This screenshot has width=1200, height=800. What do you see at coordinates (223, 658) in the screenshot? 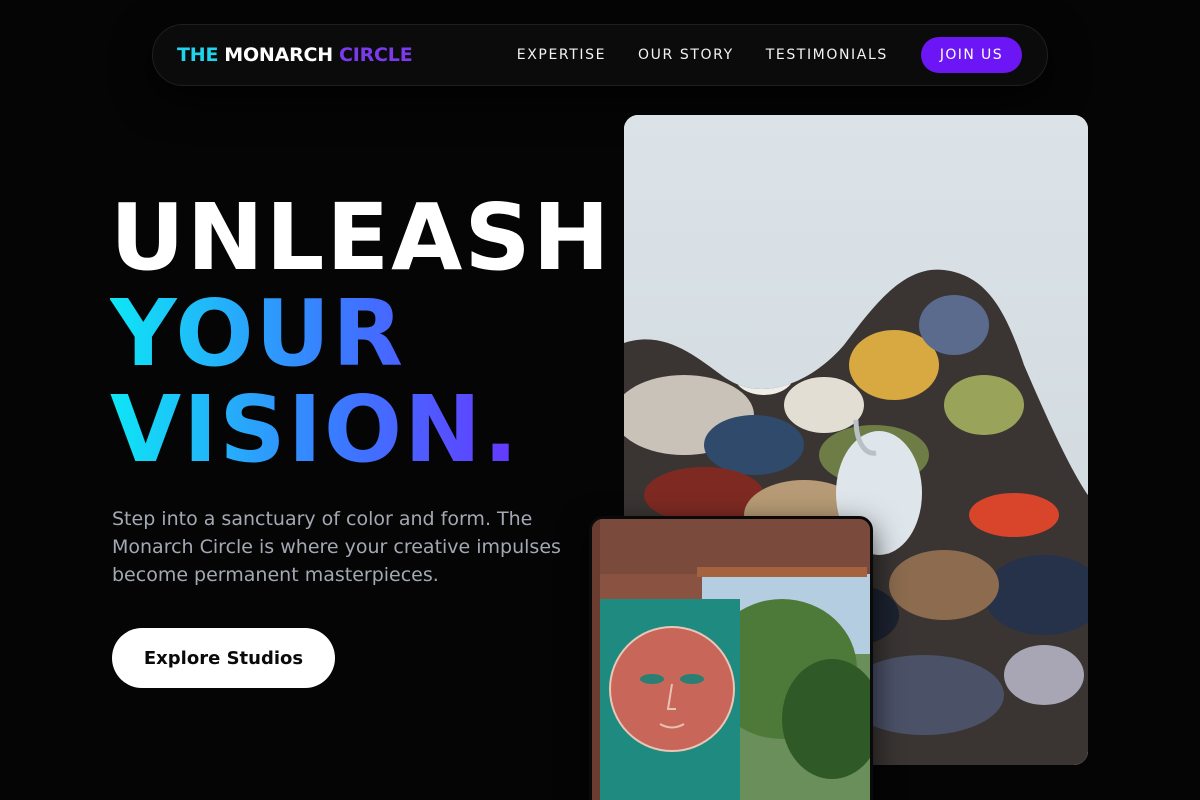
I see `explore-studios-button: Explore Studios` at bounding box center [223, 658].